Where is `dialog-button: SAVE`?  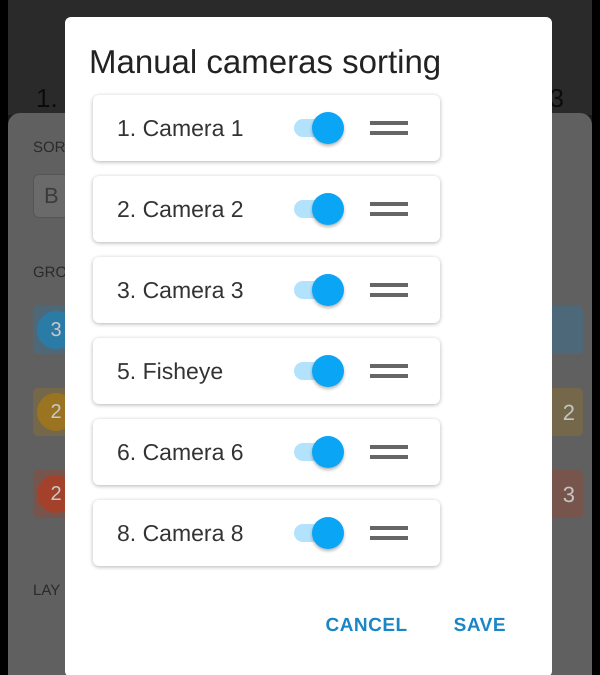 dialog-button: SAVE is located at coordinates (480, 626).